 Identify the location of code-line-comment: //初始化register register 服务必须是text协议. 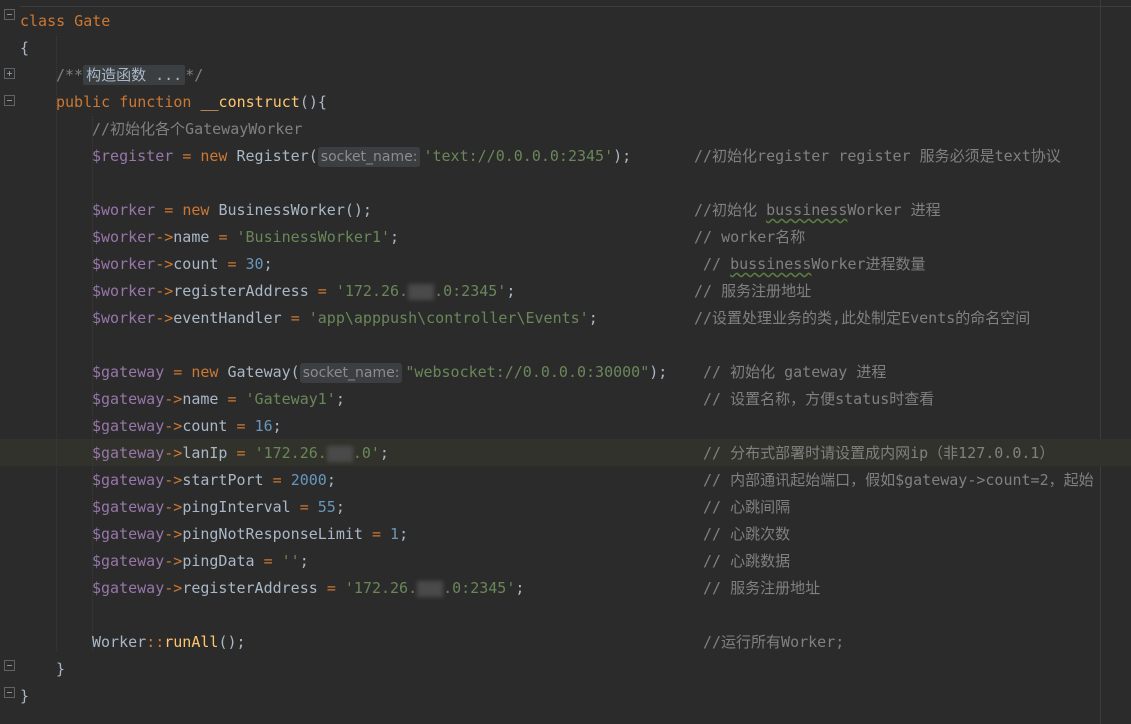
(877, 156).